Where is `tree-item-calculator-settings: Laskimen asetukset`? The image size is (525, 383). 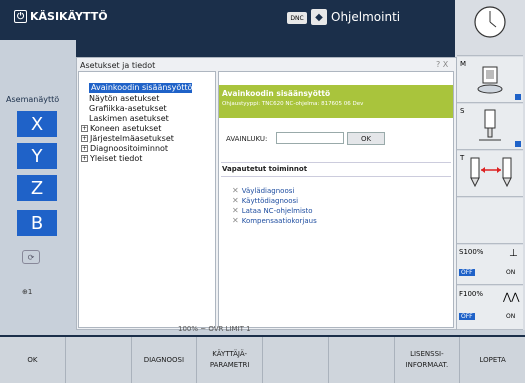 tree-item-calculator-settings: Laskimen asetukset is located at coordinates (147, 119).